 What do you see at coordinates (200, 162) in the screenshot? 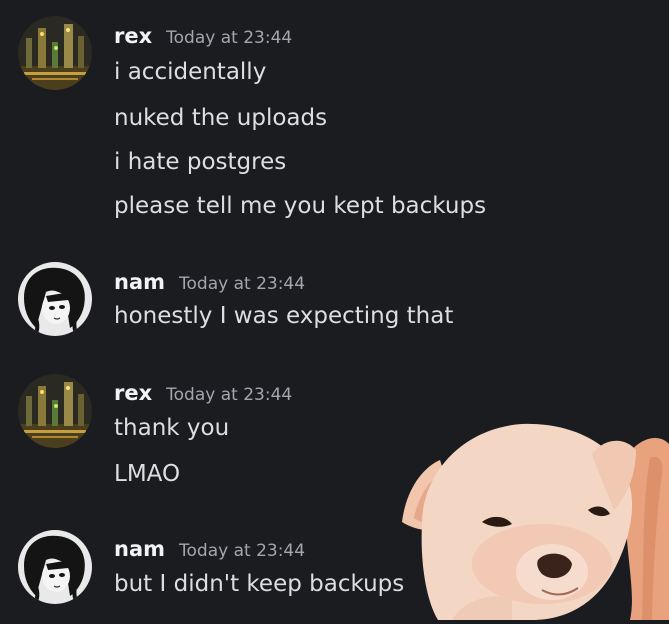
I see `message-text: i hate postgres` at bounding box center [200, 162].